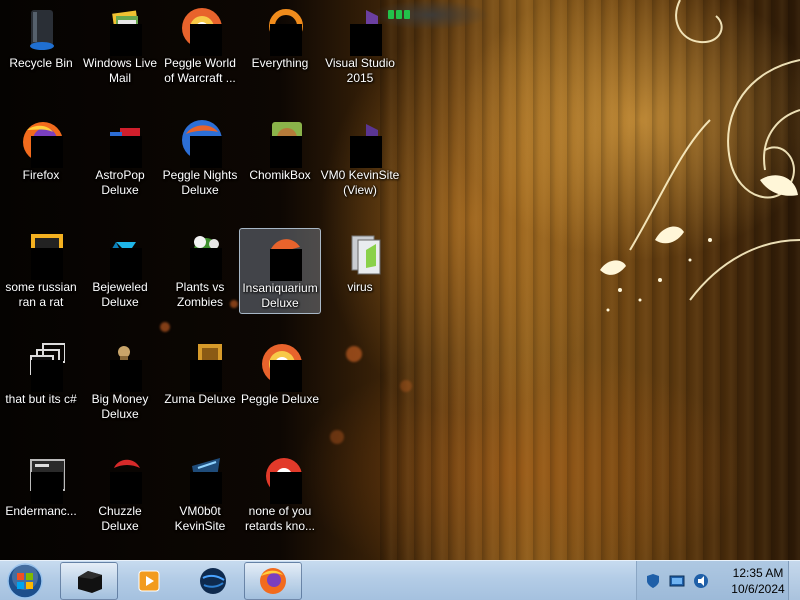 The height and width of the screenshot is (600, 800). Describe the element at coordinates (280, 383) in the screenshot. I see `desktop-icon-peggle: Peggle Deluxe` at that location.